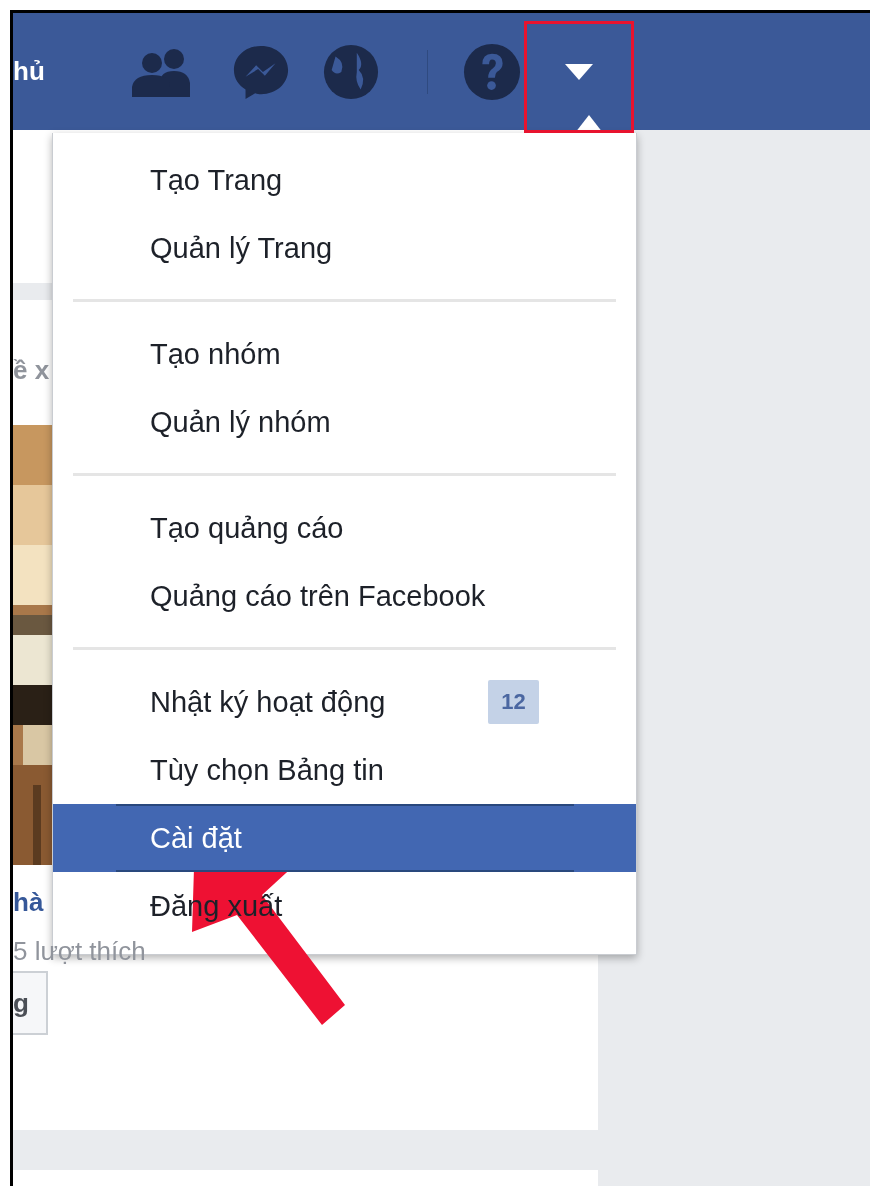  What do you see at coordinates (79, 951) in the screenshot?
I see `like-count: 5 lượt thích` at bounding box center [79, 951].